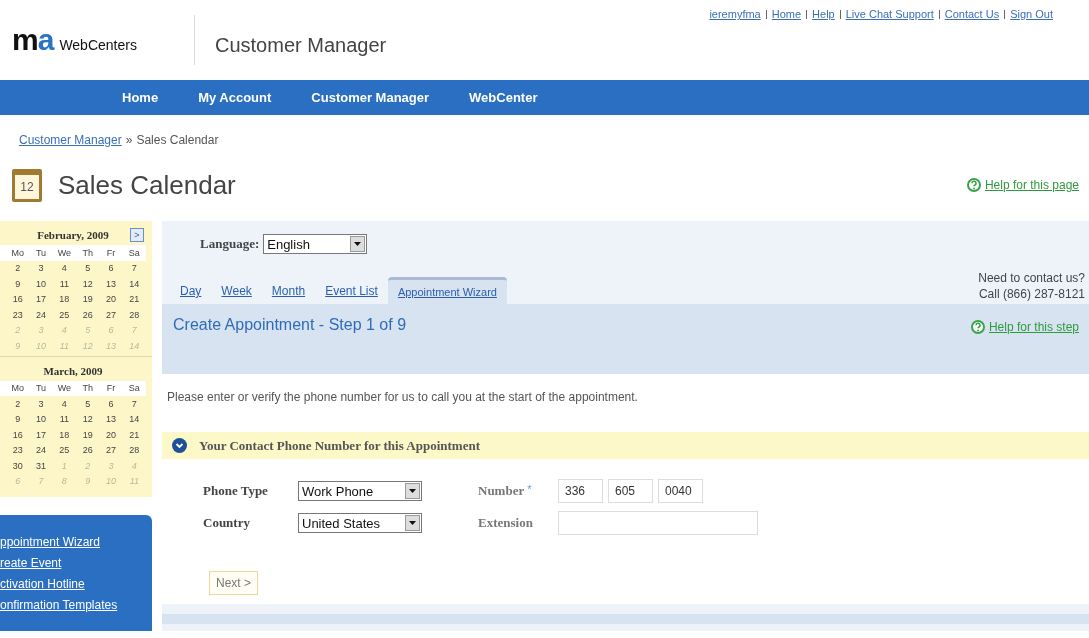  Describe the element at coordinates (370, 97) in the screenshot. I see `nav-link: Customer Manager` at that location.